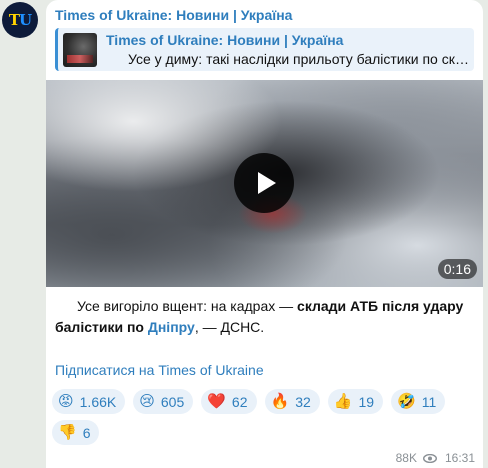  What do you see at coordinates (355, 401) in the screenshot?
I see `reaction-thumbs-up: 👍 19` at bounding box center [355, 401].